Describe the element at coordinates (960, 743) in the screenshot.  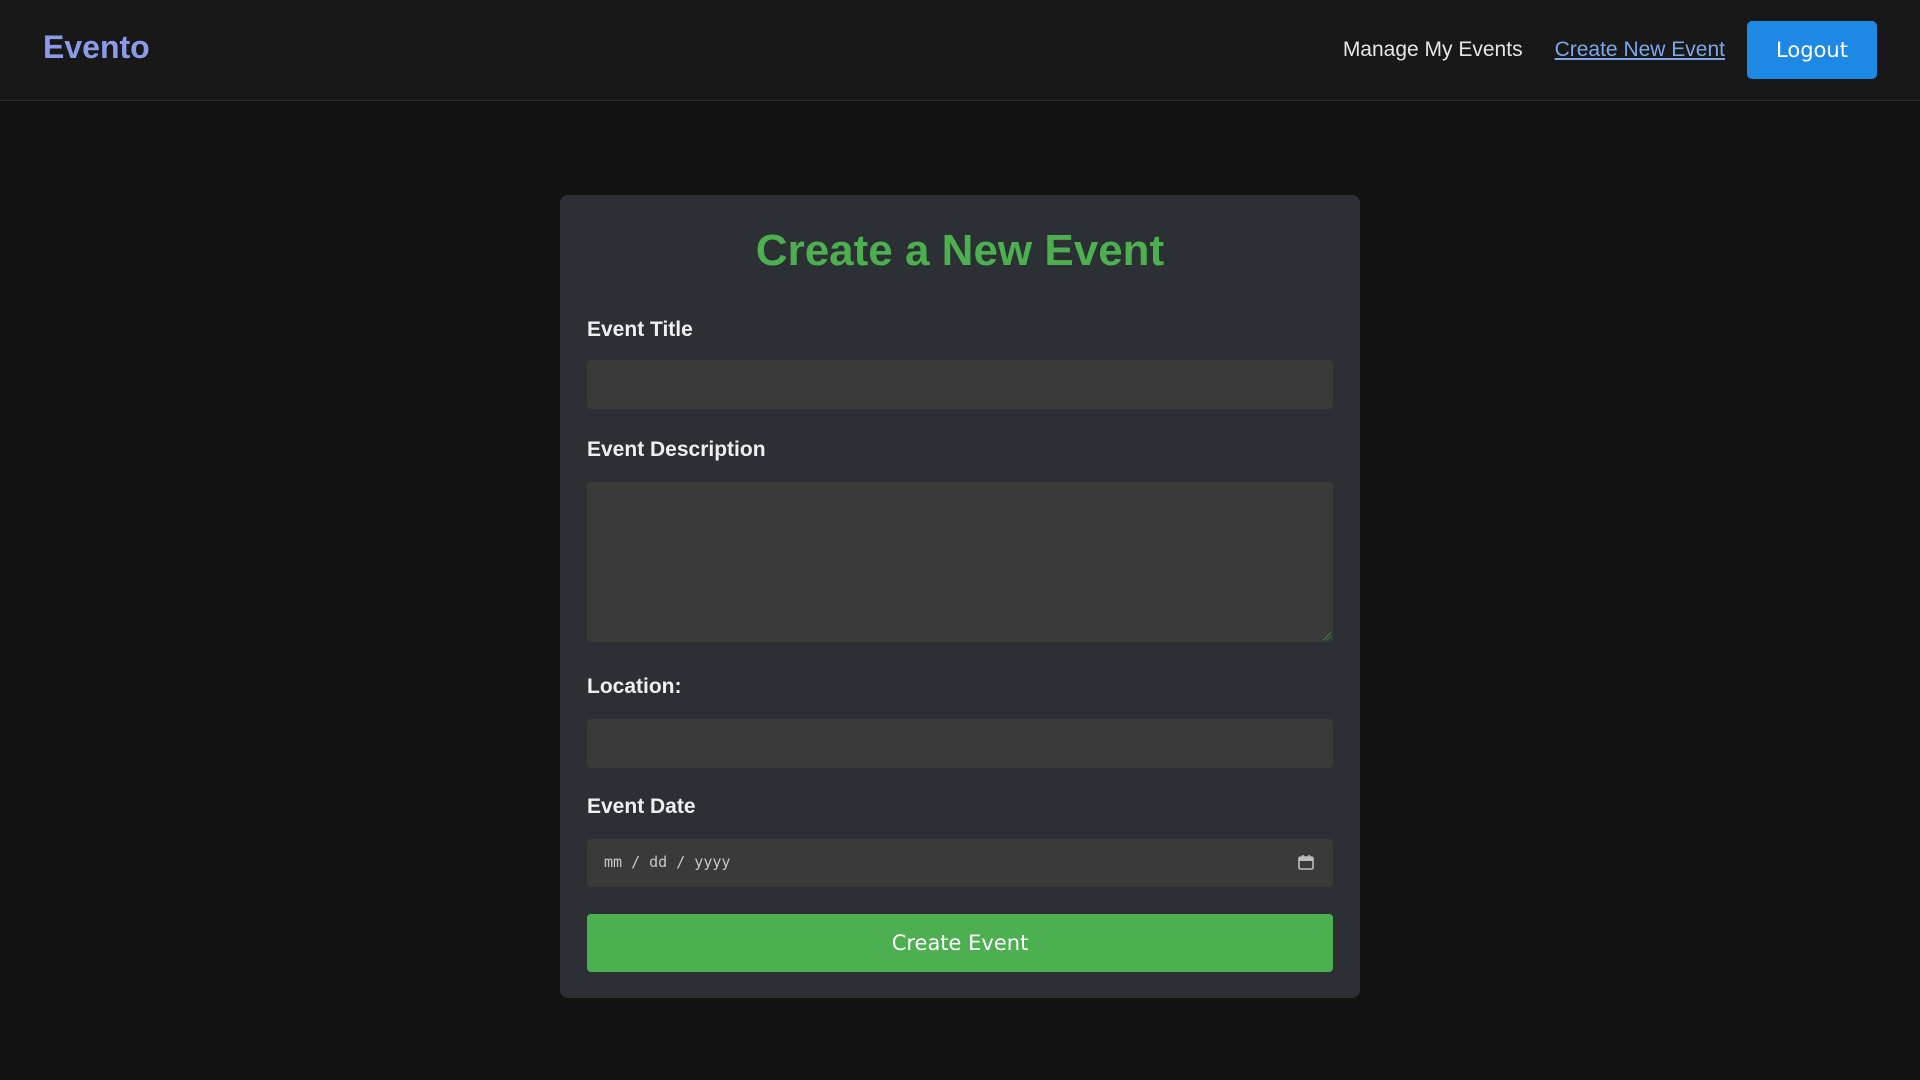
I see `location-input` at that location.